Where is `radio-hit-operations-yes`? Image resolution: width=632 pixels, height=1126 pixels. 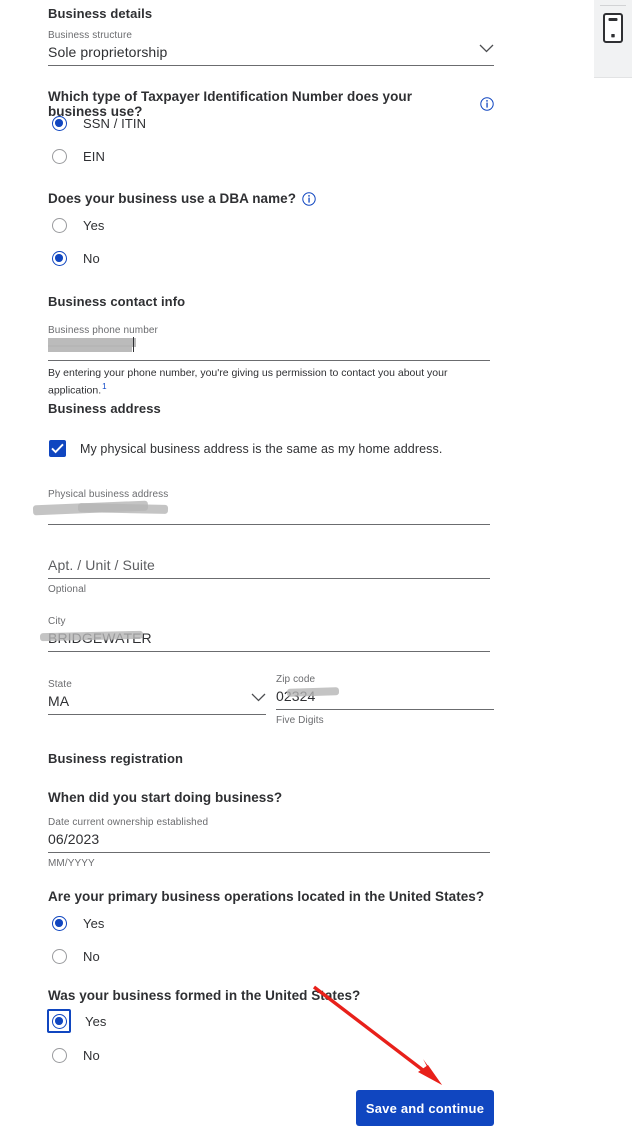
radio-hit-operations-yes is located at coordinates (59, 923).